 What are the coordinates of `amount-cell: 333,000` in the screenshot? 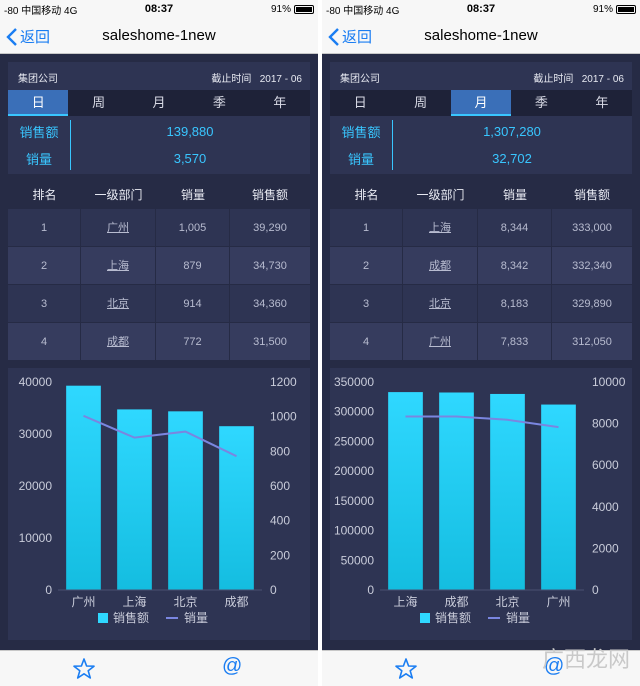 It's located at (592, 228).